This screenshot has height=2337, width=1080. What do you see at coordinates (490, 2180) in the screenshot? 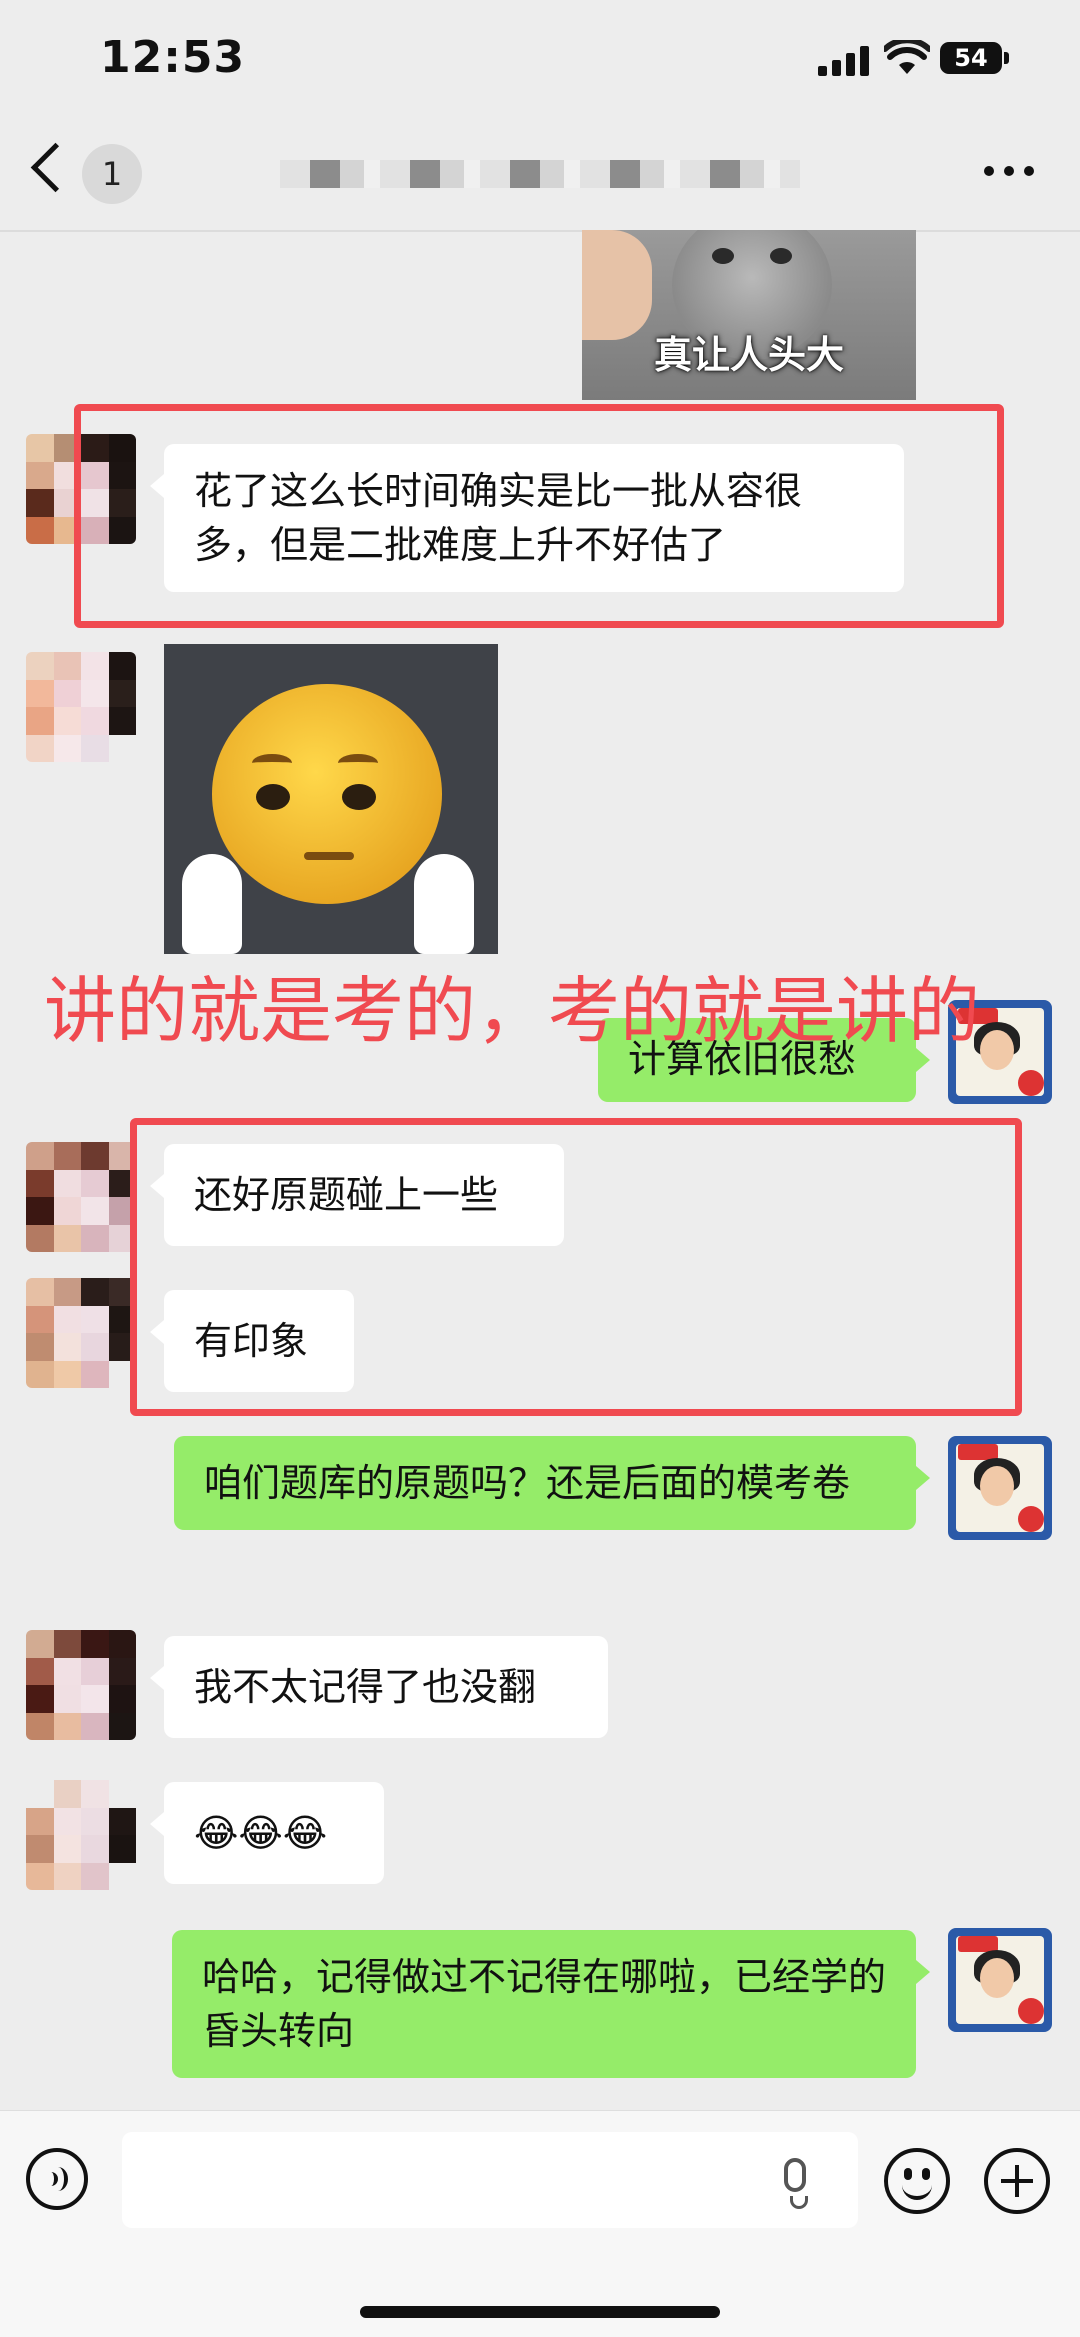
I see `message-input` at bounding box center [490, 2180].